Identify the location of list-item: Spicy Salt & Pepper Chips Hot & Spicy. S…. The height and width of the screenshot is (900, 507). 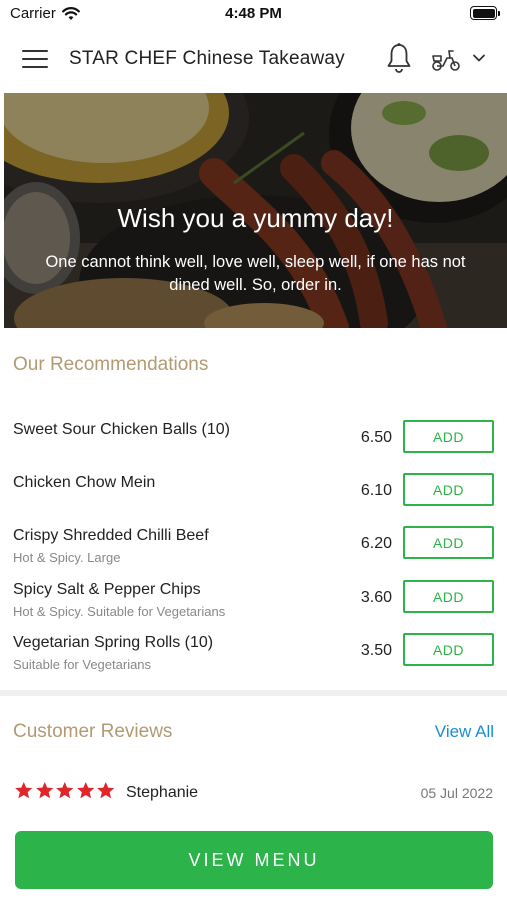
(253, 600).